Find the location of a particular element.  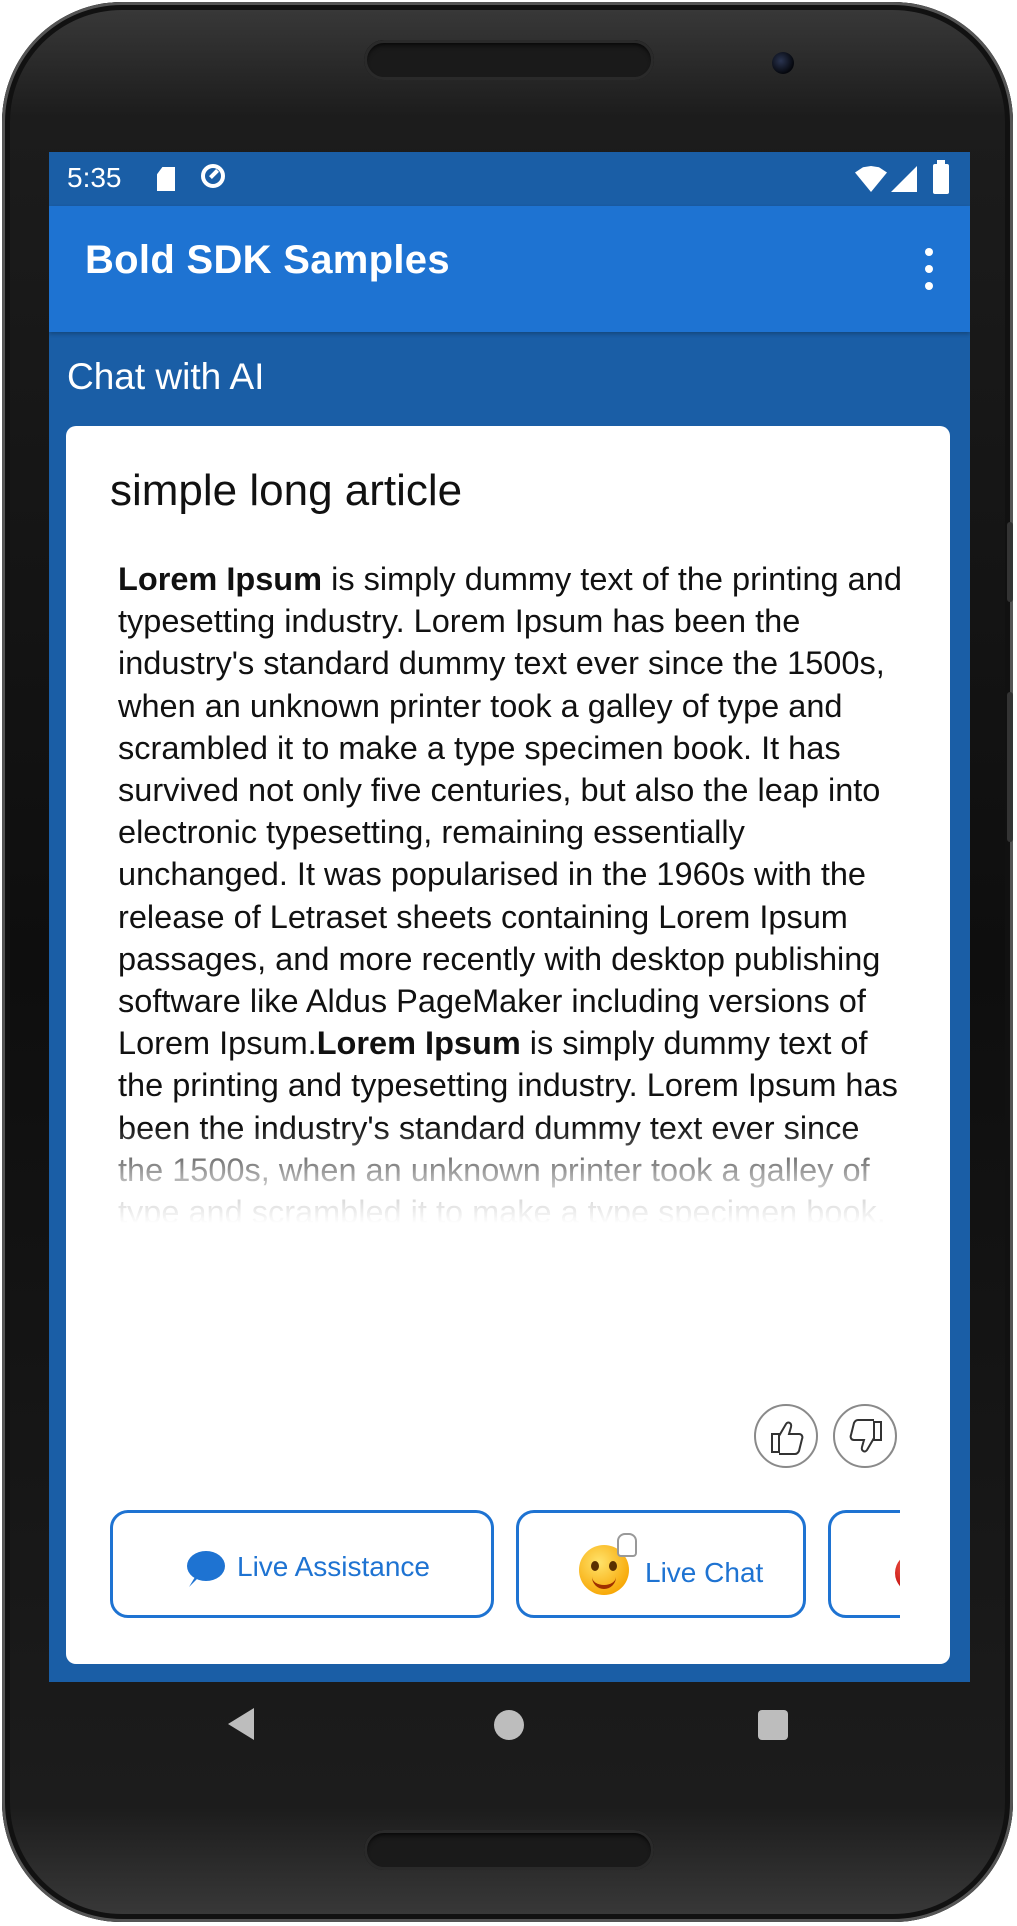

thumbs-down-button is located at coordinates (865, 1436).